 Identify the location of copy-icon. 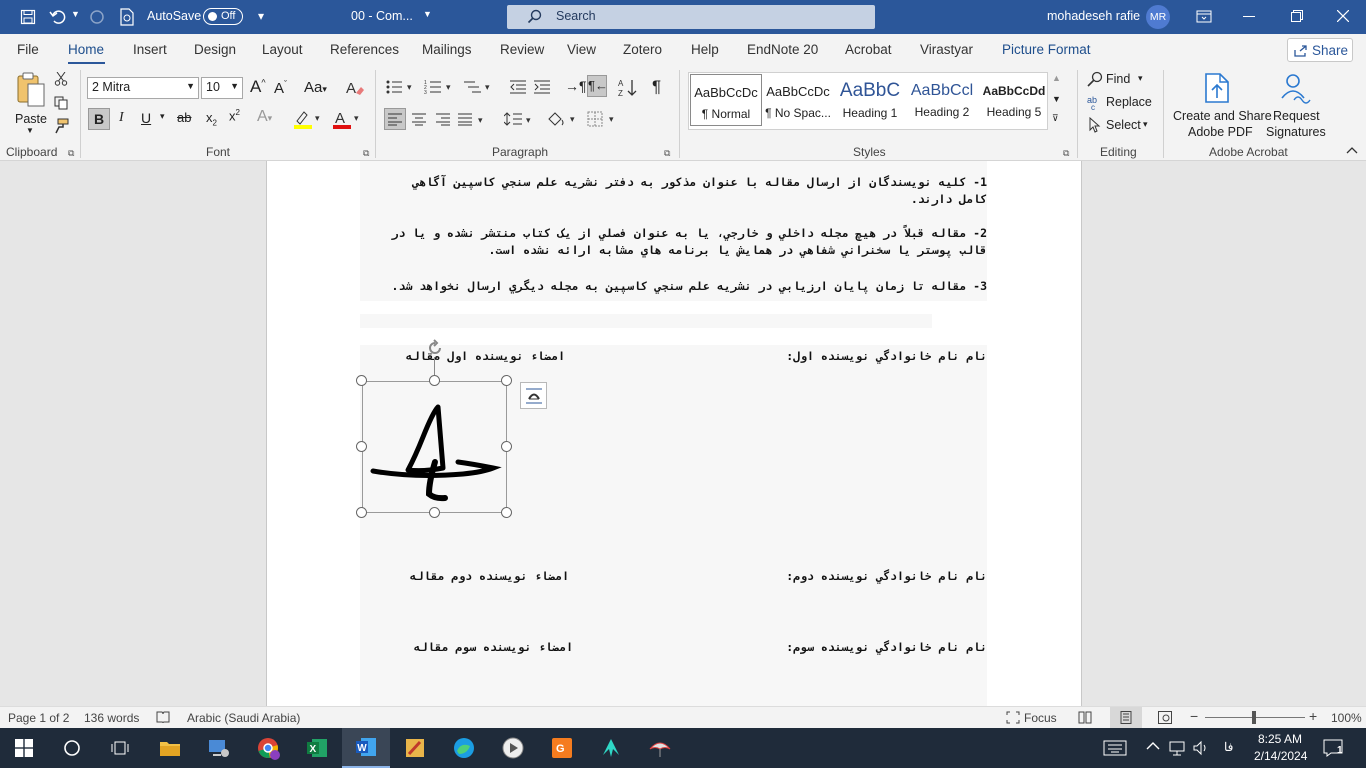
(61, 103).